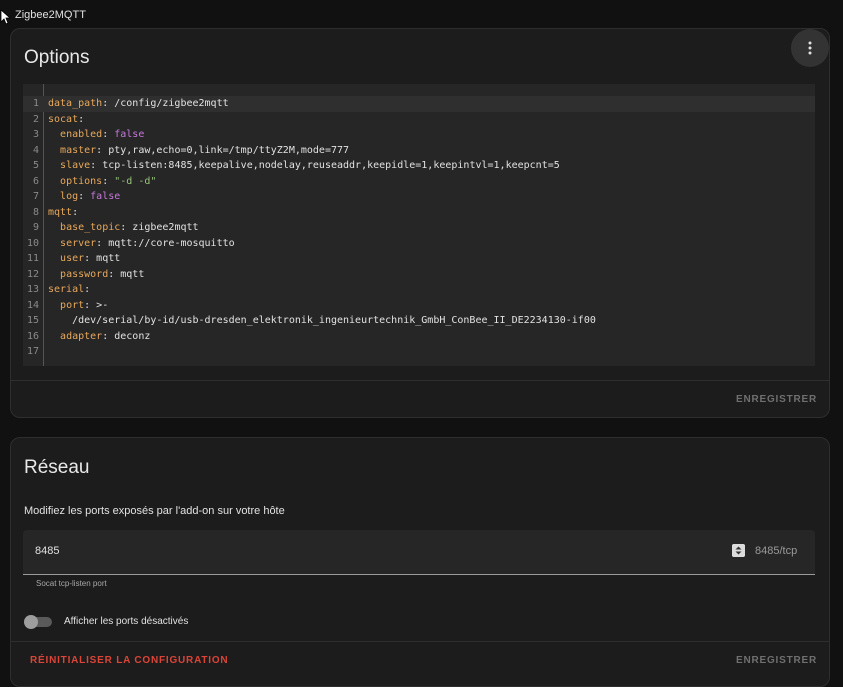 The image size is (843, 687). What do you see at coordinates (419, 135) in the screenshot?
I see `code-line: 3 enabled: false` at bounding box center [419, 135].